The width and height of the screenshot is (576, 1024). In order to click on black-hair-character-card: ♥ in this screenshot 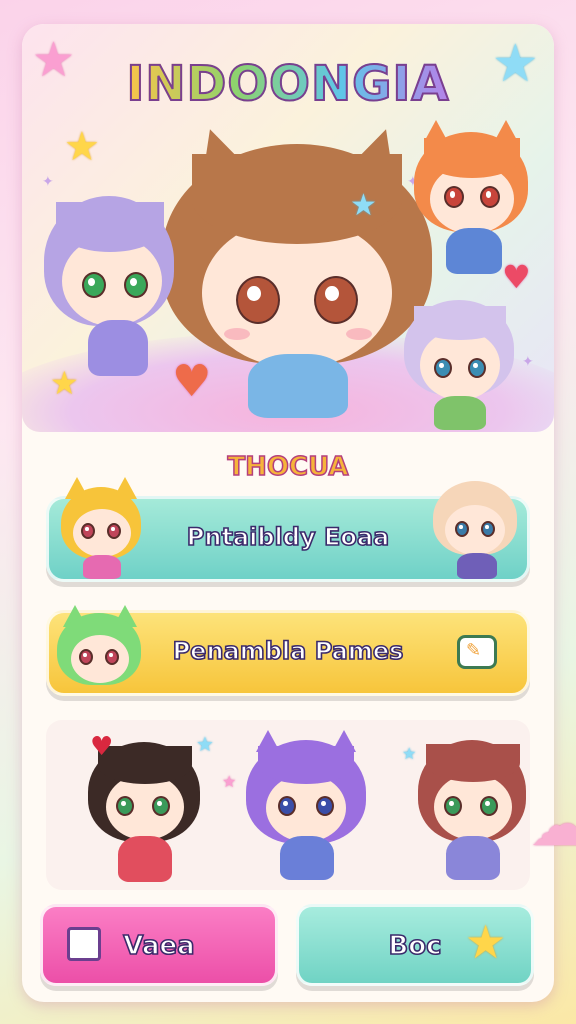, I will do `click(144, 809)`.